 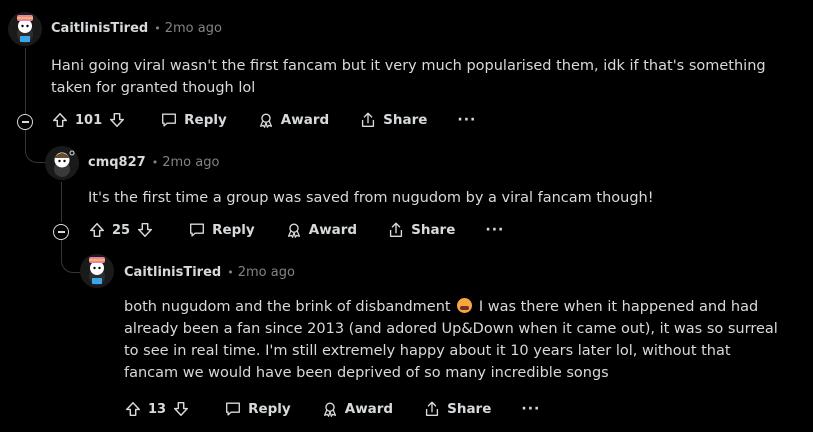 I want to click on vote-group: 101, so click(x=88, y=120).